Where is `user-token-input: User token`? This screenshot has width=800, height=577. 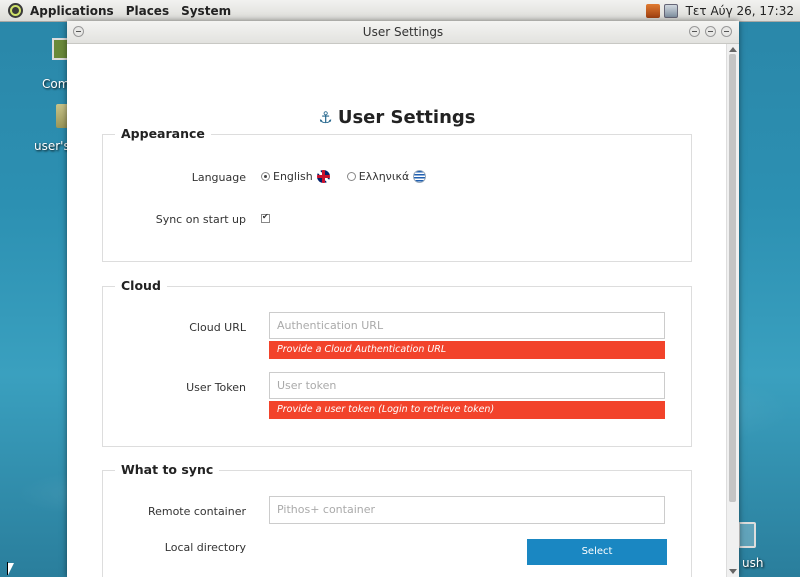
user-token-input: User token is located at coordinates (467, 385).